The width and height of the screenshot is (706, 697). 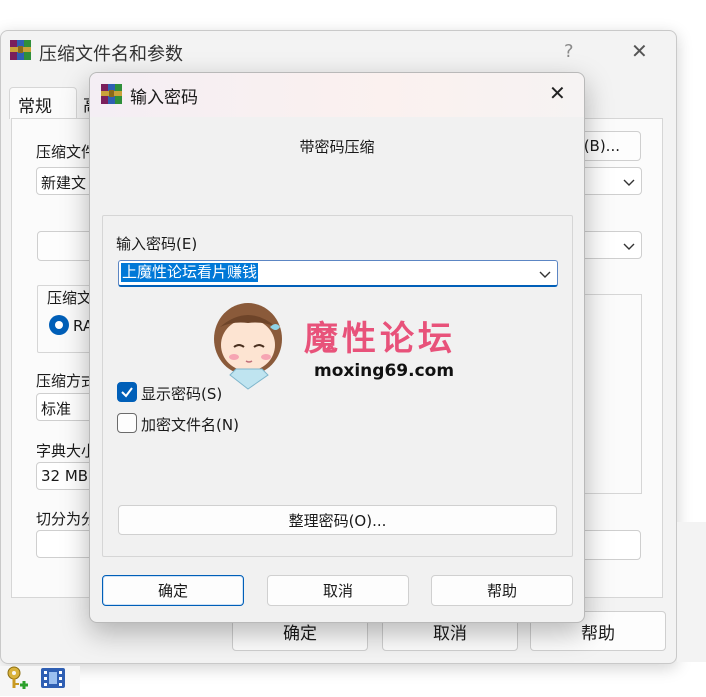 What do you see at coordinates (338, 273) in the screenshot?
I see `password-input: 上魔性论坛看片赚钱` at bounding box center [338, 273].